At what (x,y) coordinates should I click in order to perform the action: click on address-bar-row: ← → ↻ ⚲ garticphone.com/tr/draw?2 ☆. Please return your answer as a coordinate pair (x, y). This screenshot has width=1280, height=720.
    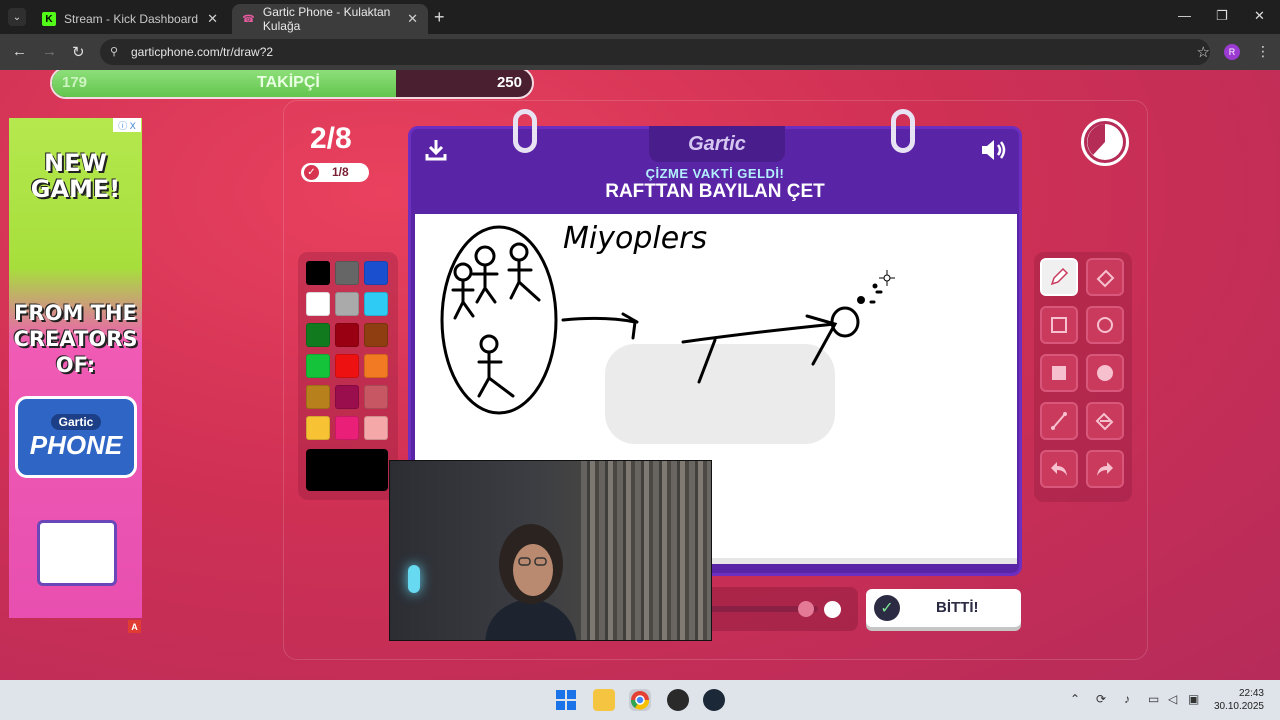
    Looking at the image, I should click on (640, 52).